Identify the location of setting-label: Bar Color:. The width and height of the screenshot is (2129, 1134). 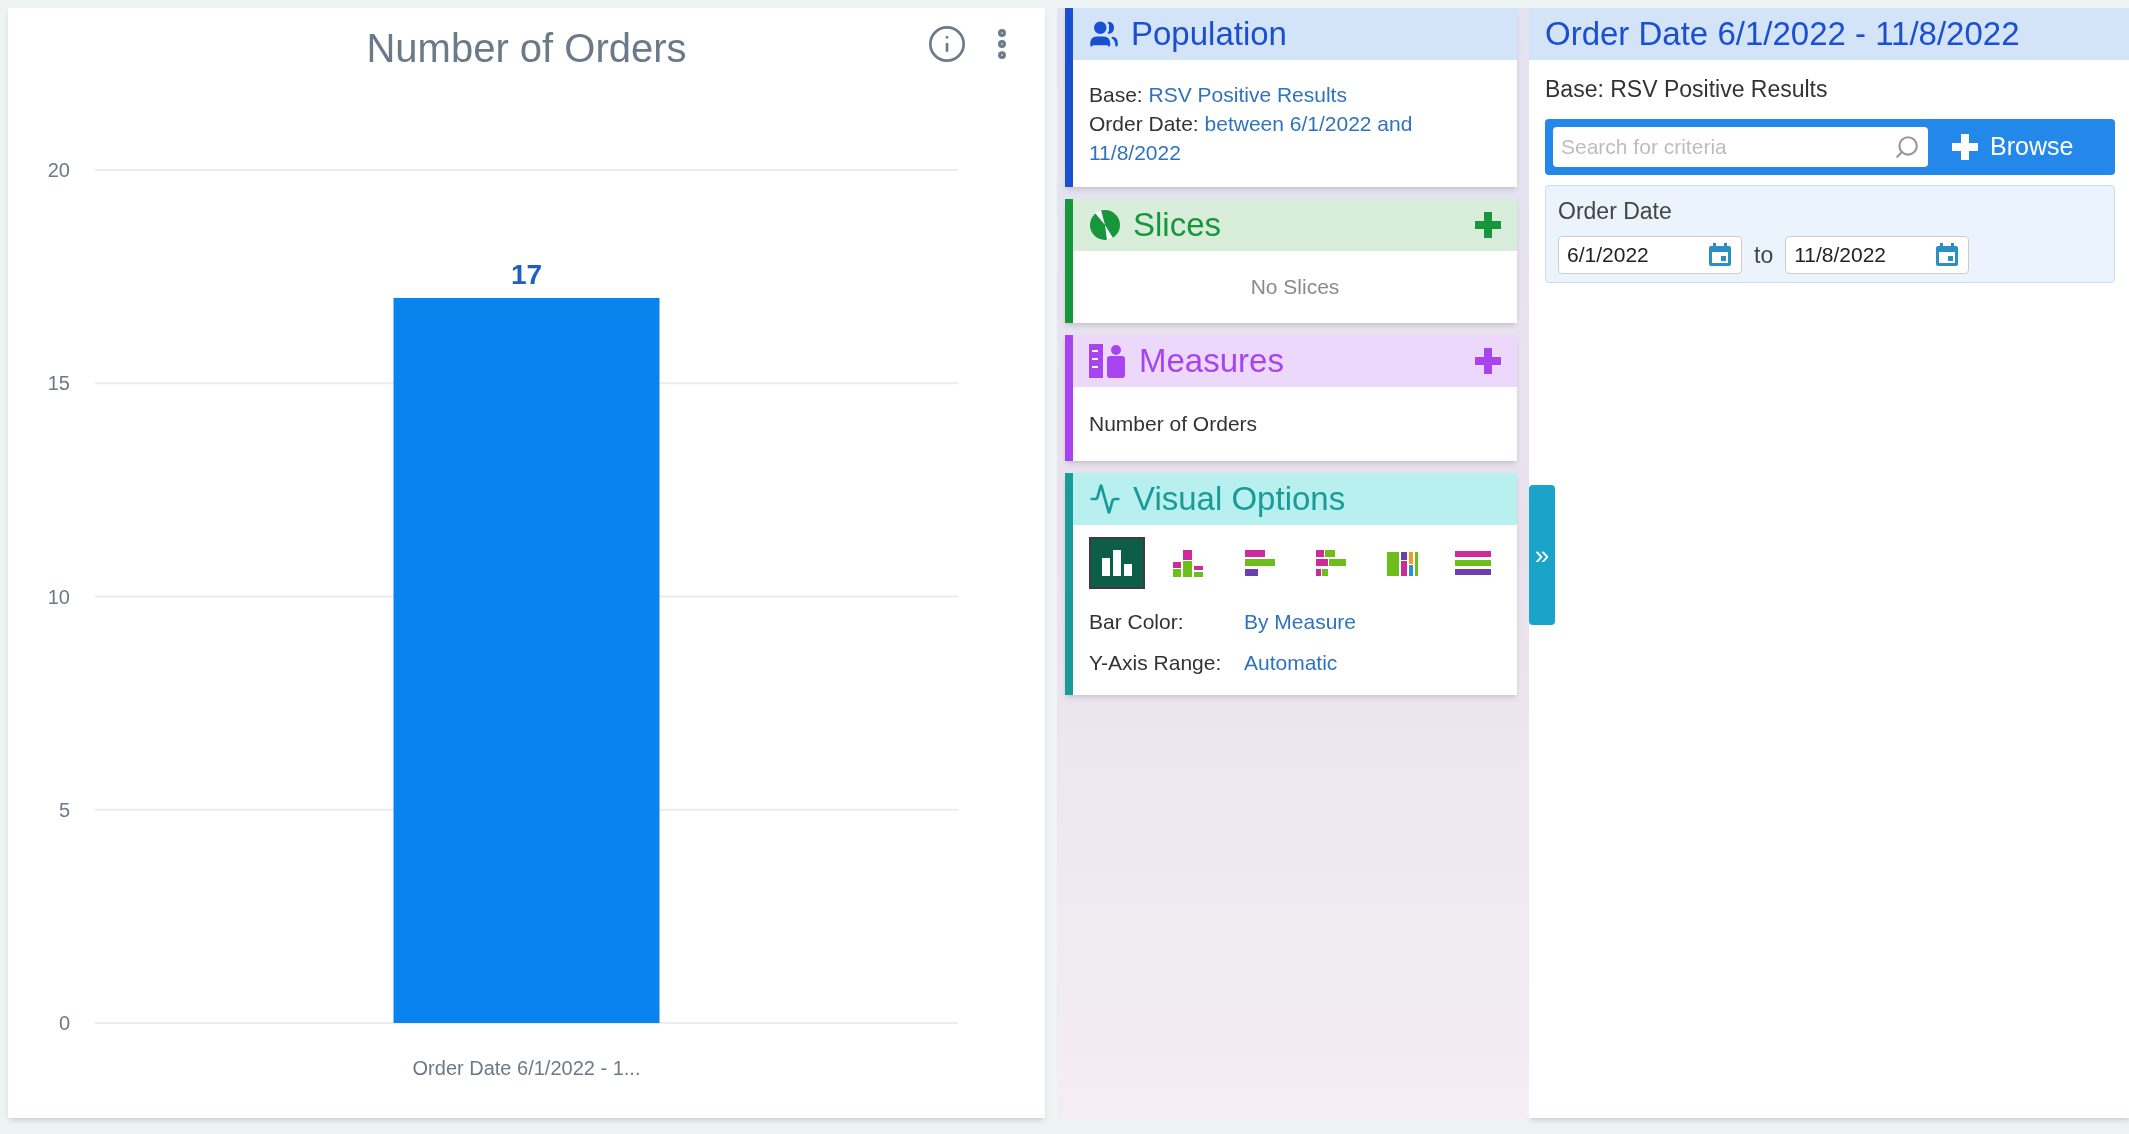
(1137, 621).